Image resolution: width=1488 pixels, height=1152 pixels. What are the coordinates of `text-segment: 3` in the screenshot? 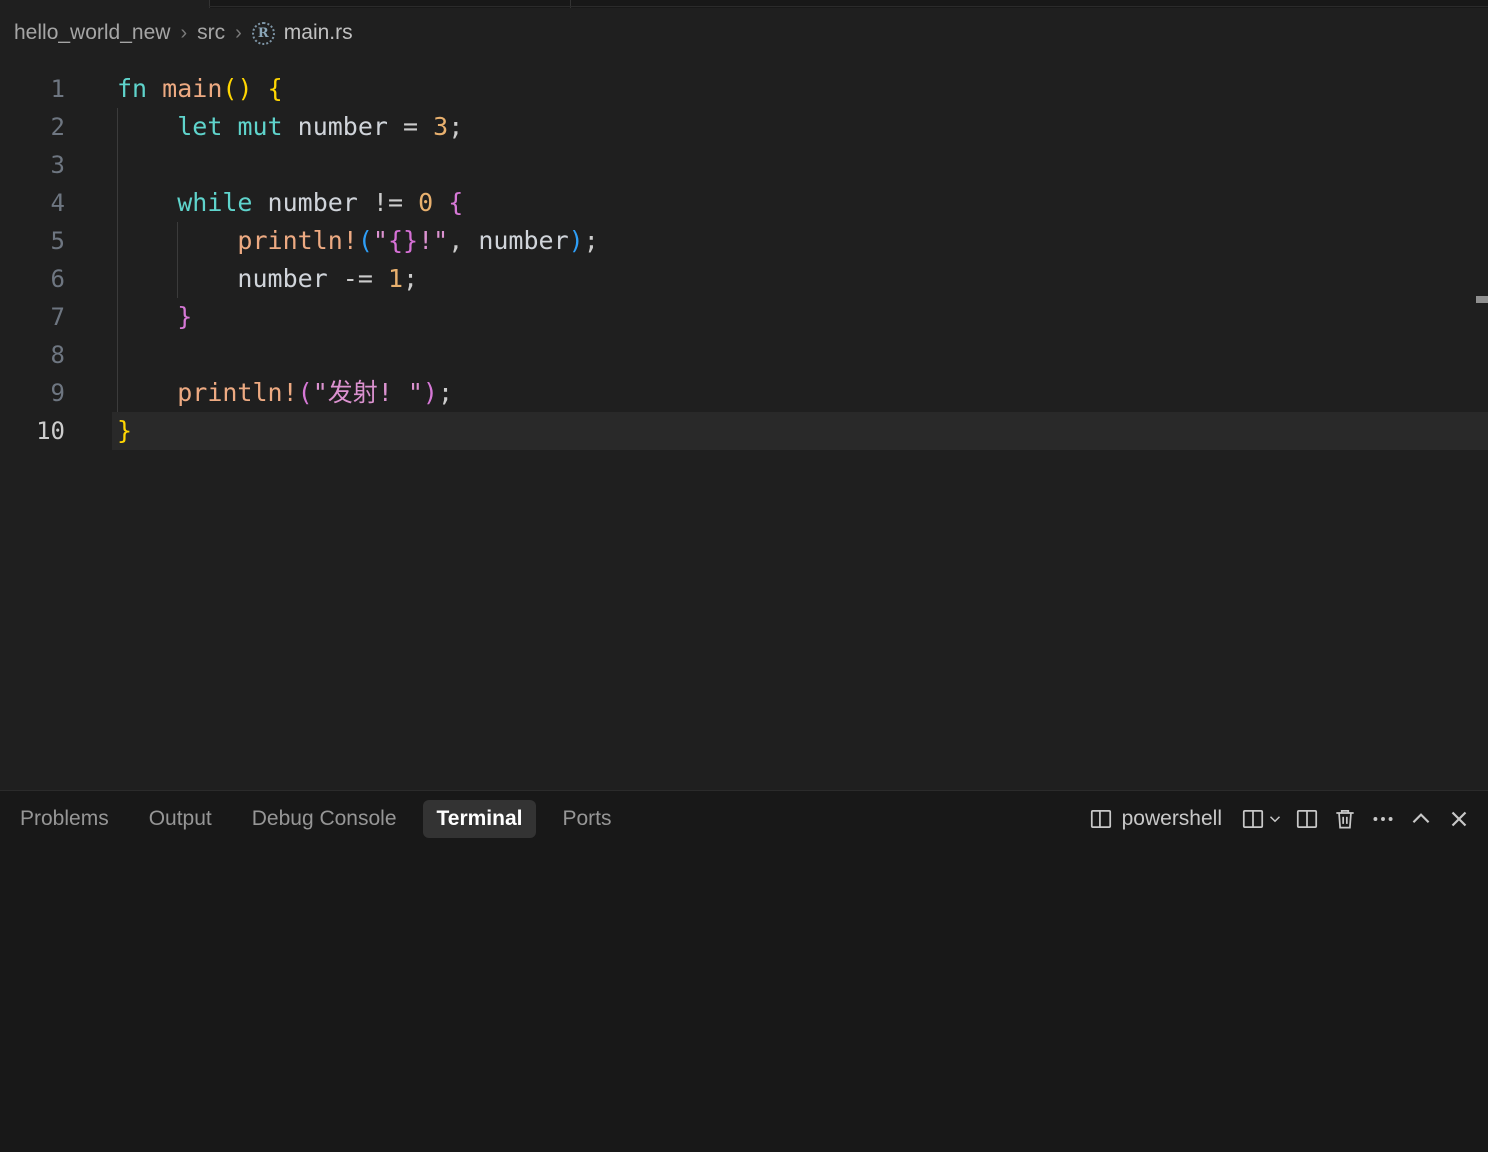 It's located at (441, 126).